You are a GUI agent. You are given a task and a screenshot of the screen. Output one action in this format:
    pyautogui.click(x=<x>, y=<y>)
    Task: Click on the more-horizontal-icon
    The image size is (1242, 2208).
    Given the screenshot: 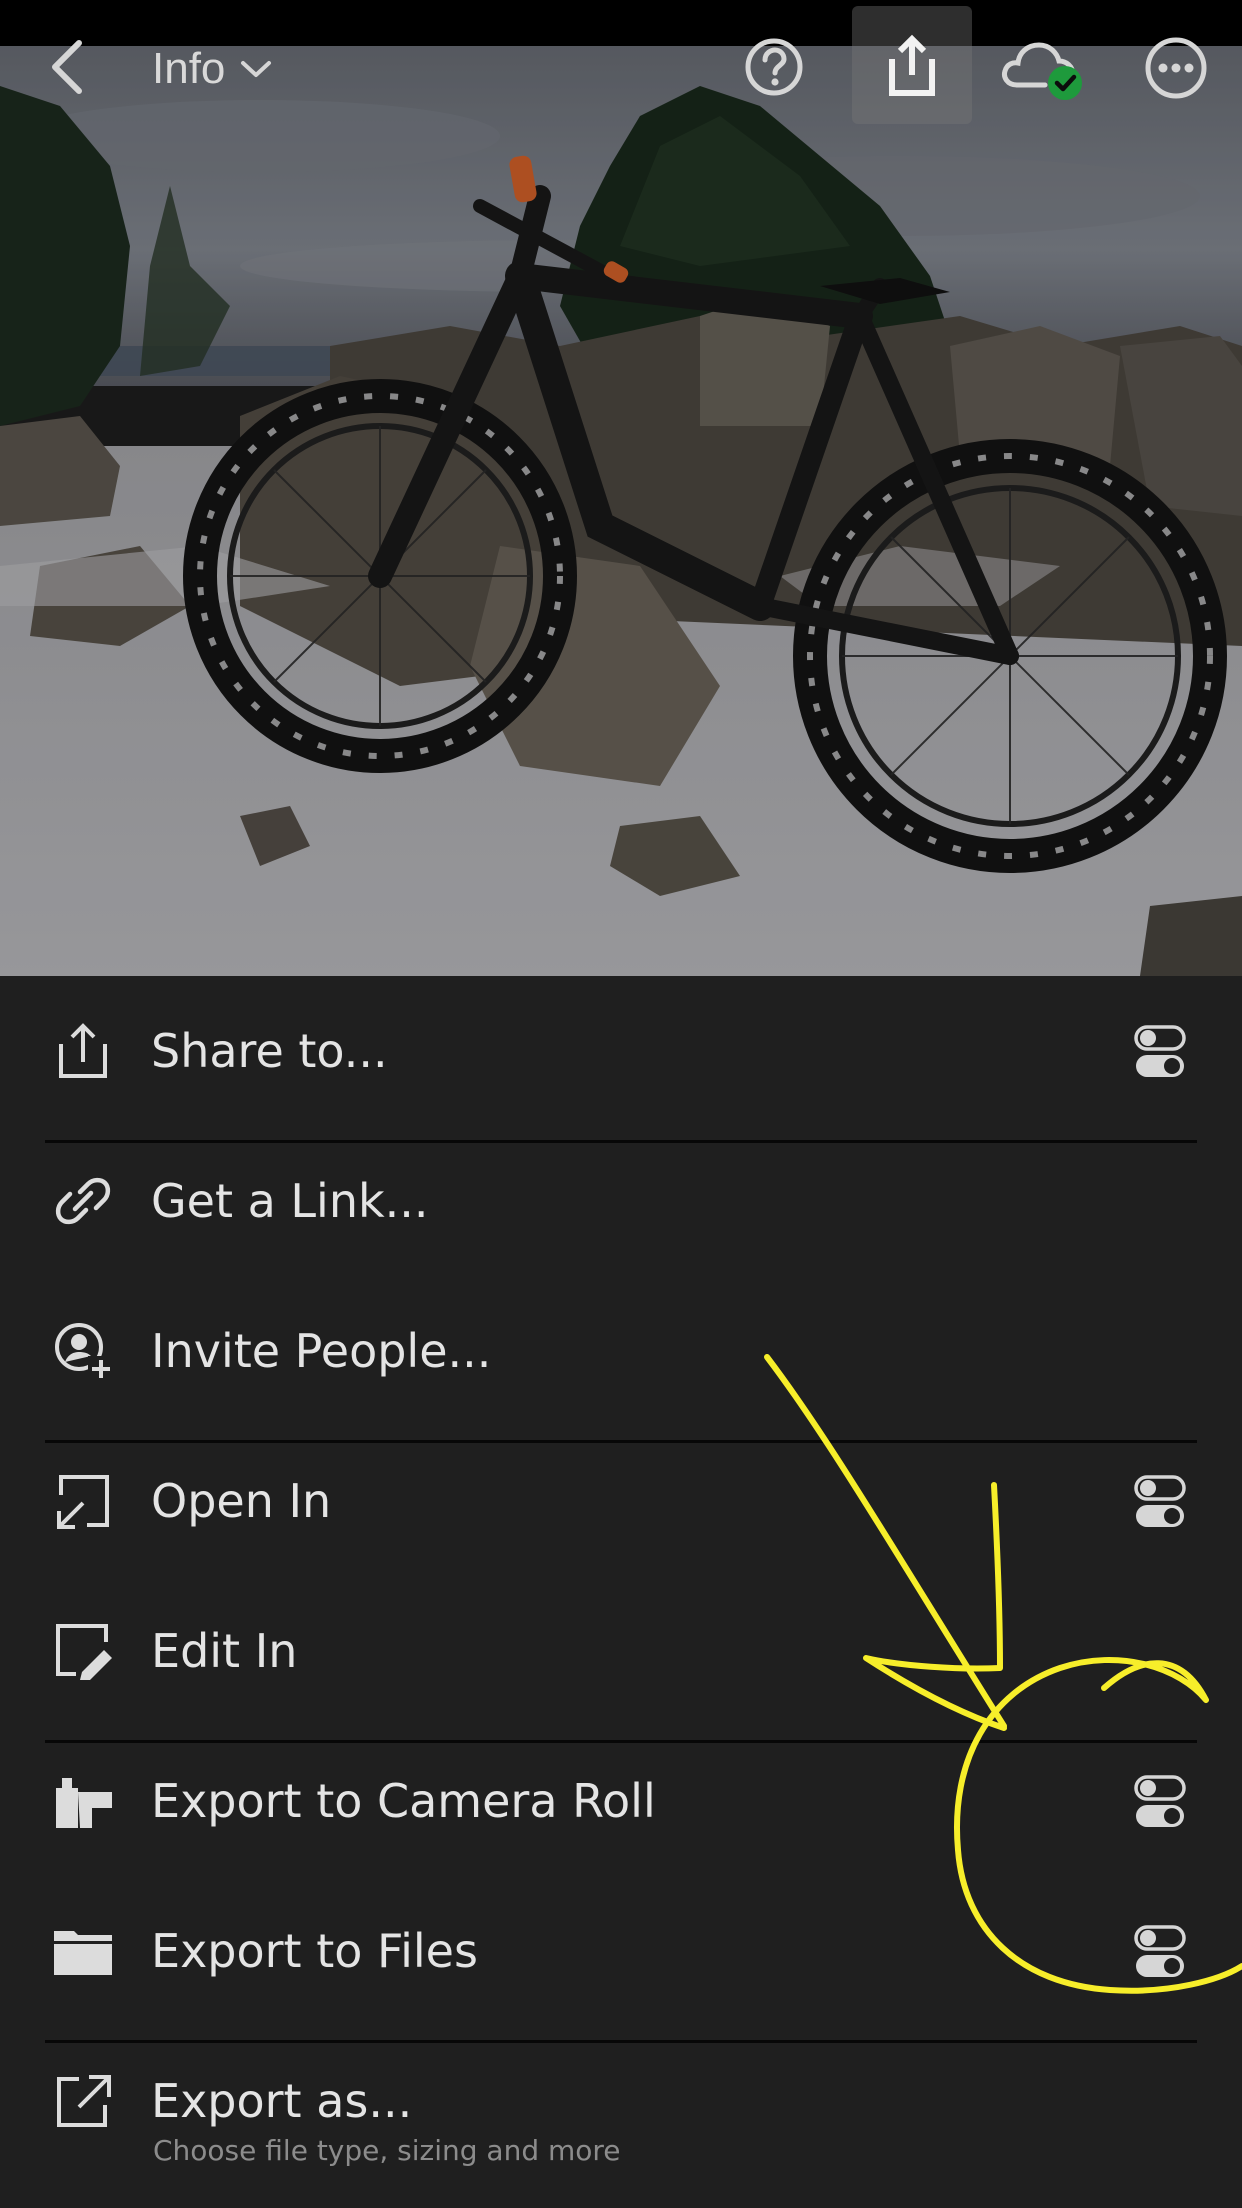 What is the action you would take?
    pyautogui.click(x=1176, y=68)
    